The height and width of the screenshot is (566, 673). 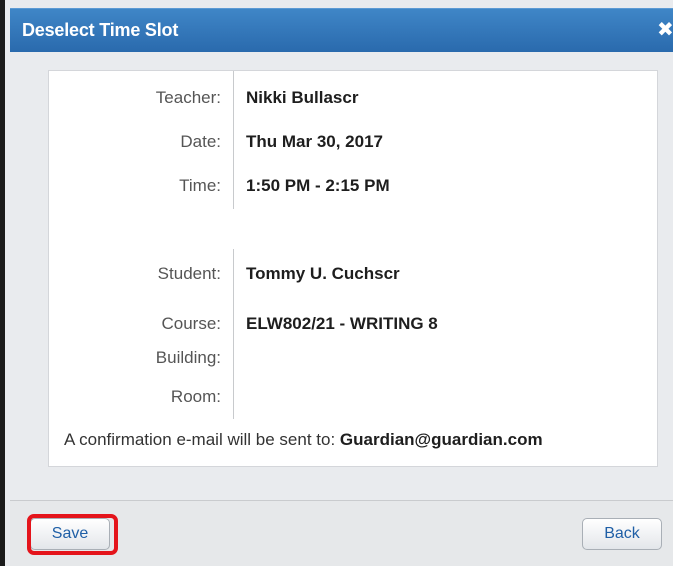 What do you see at coordinates (195, 396) in the screenshot?
I see `room-label: Room:` at bounding box center [195, 396].